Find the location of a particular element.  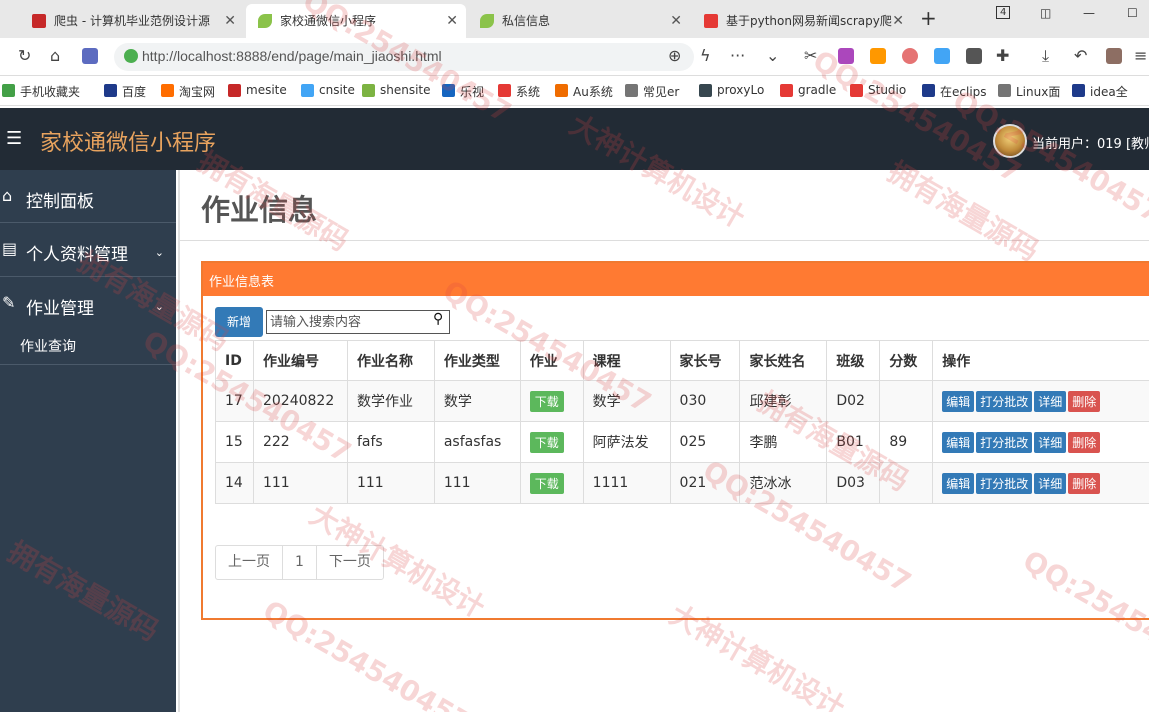

ai-icon is located at coordinates (90, 56).